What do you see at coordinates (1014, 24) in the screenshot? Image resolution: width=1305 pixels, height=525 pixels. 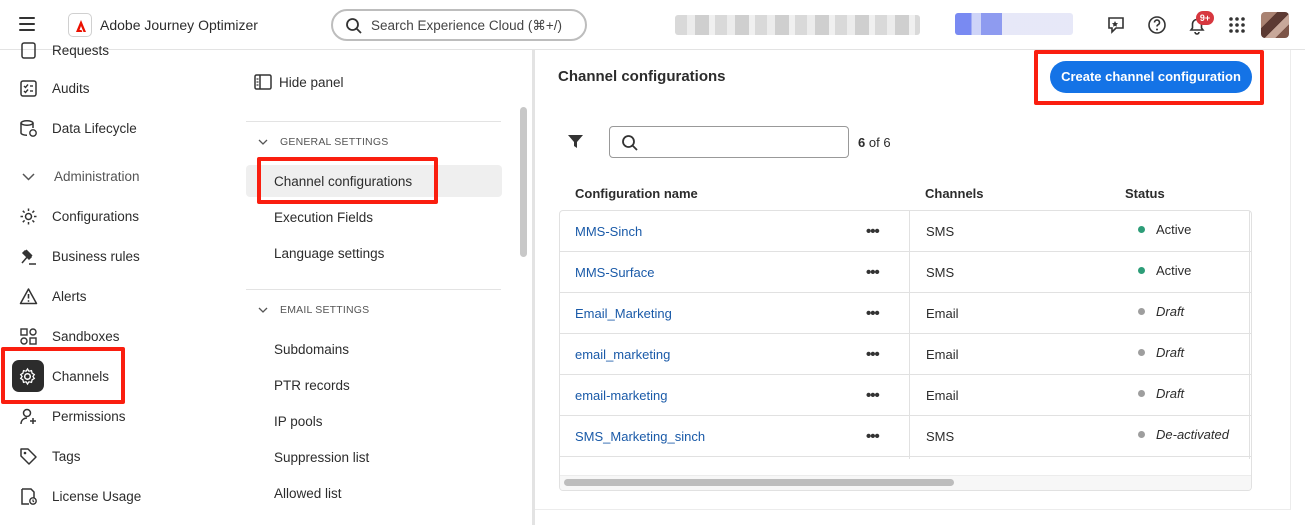 I see `redacted-sandbox` at bounding box center [1014, 24].